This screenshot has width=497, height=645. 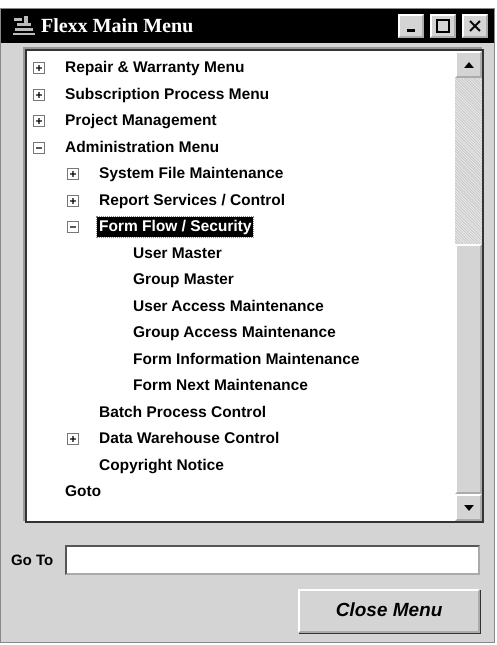 I want to click on tree-item: Copyright Notice, so click(x=161, y=466).